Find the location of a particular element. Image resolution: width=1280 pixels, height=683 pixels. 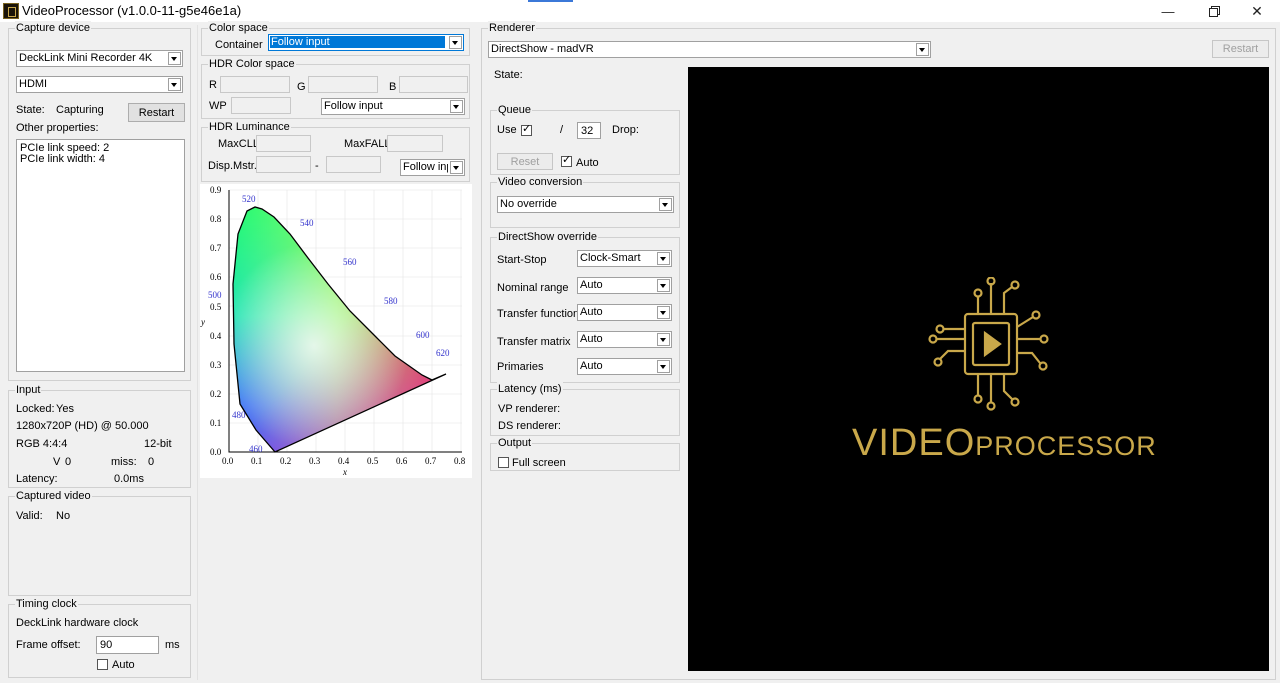

y-tick: 0.9 is located at coordinates (216, 190).